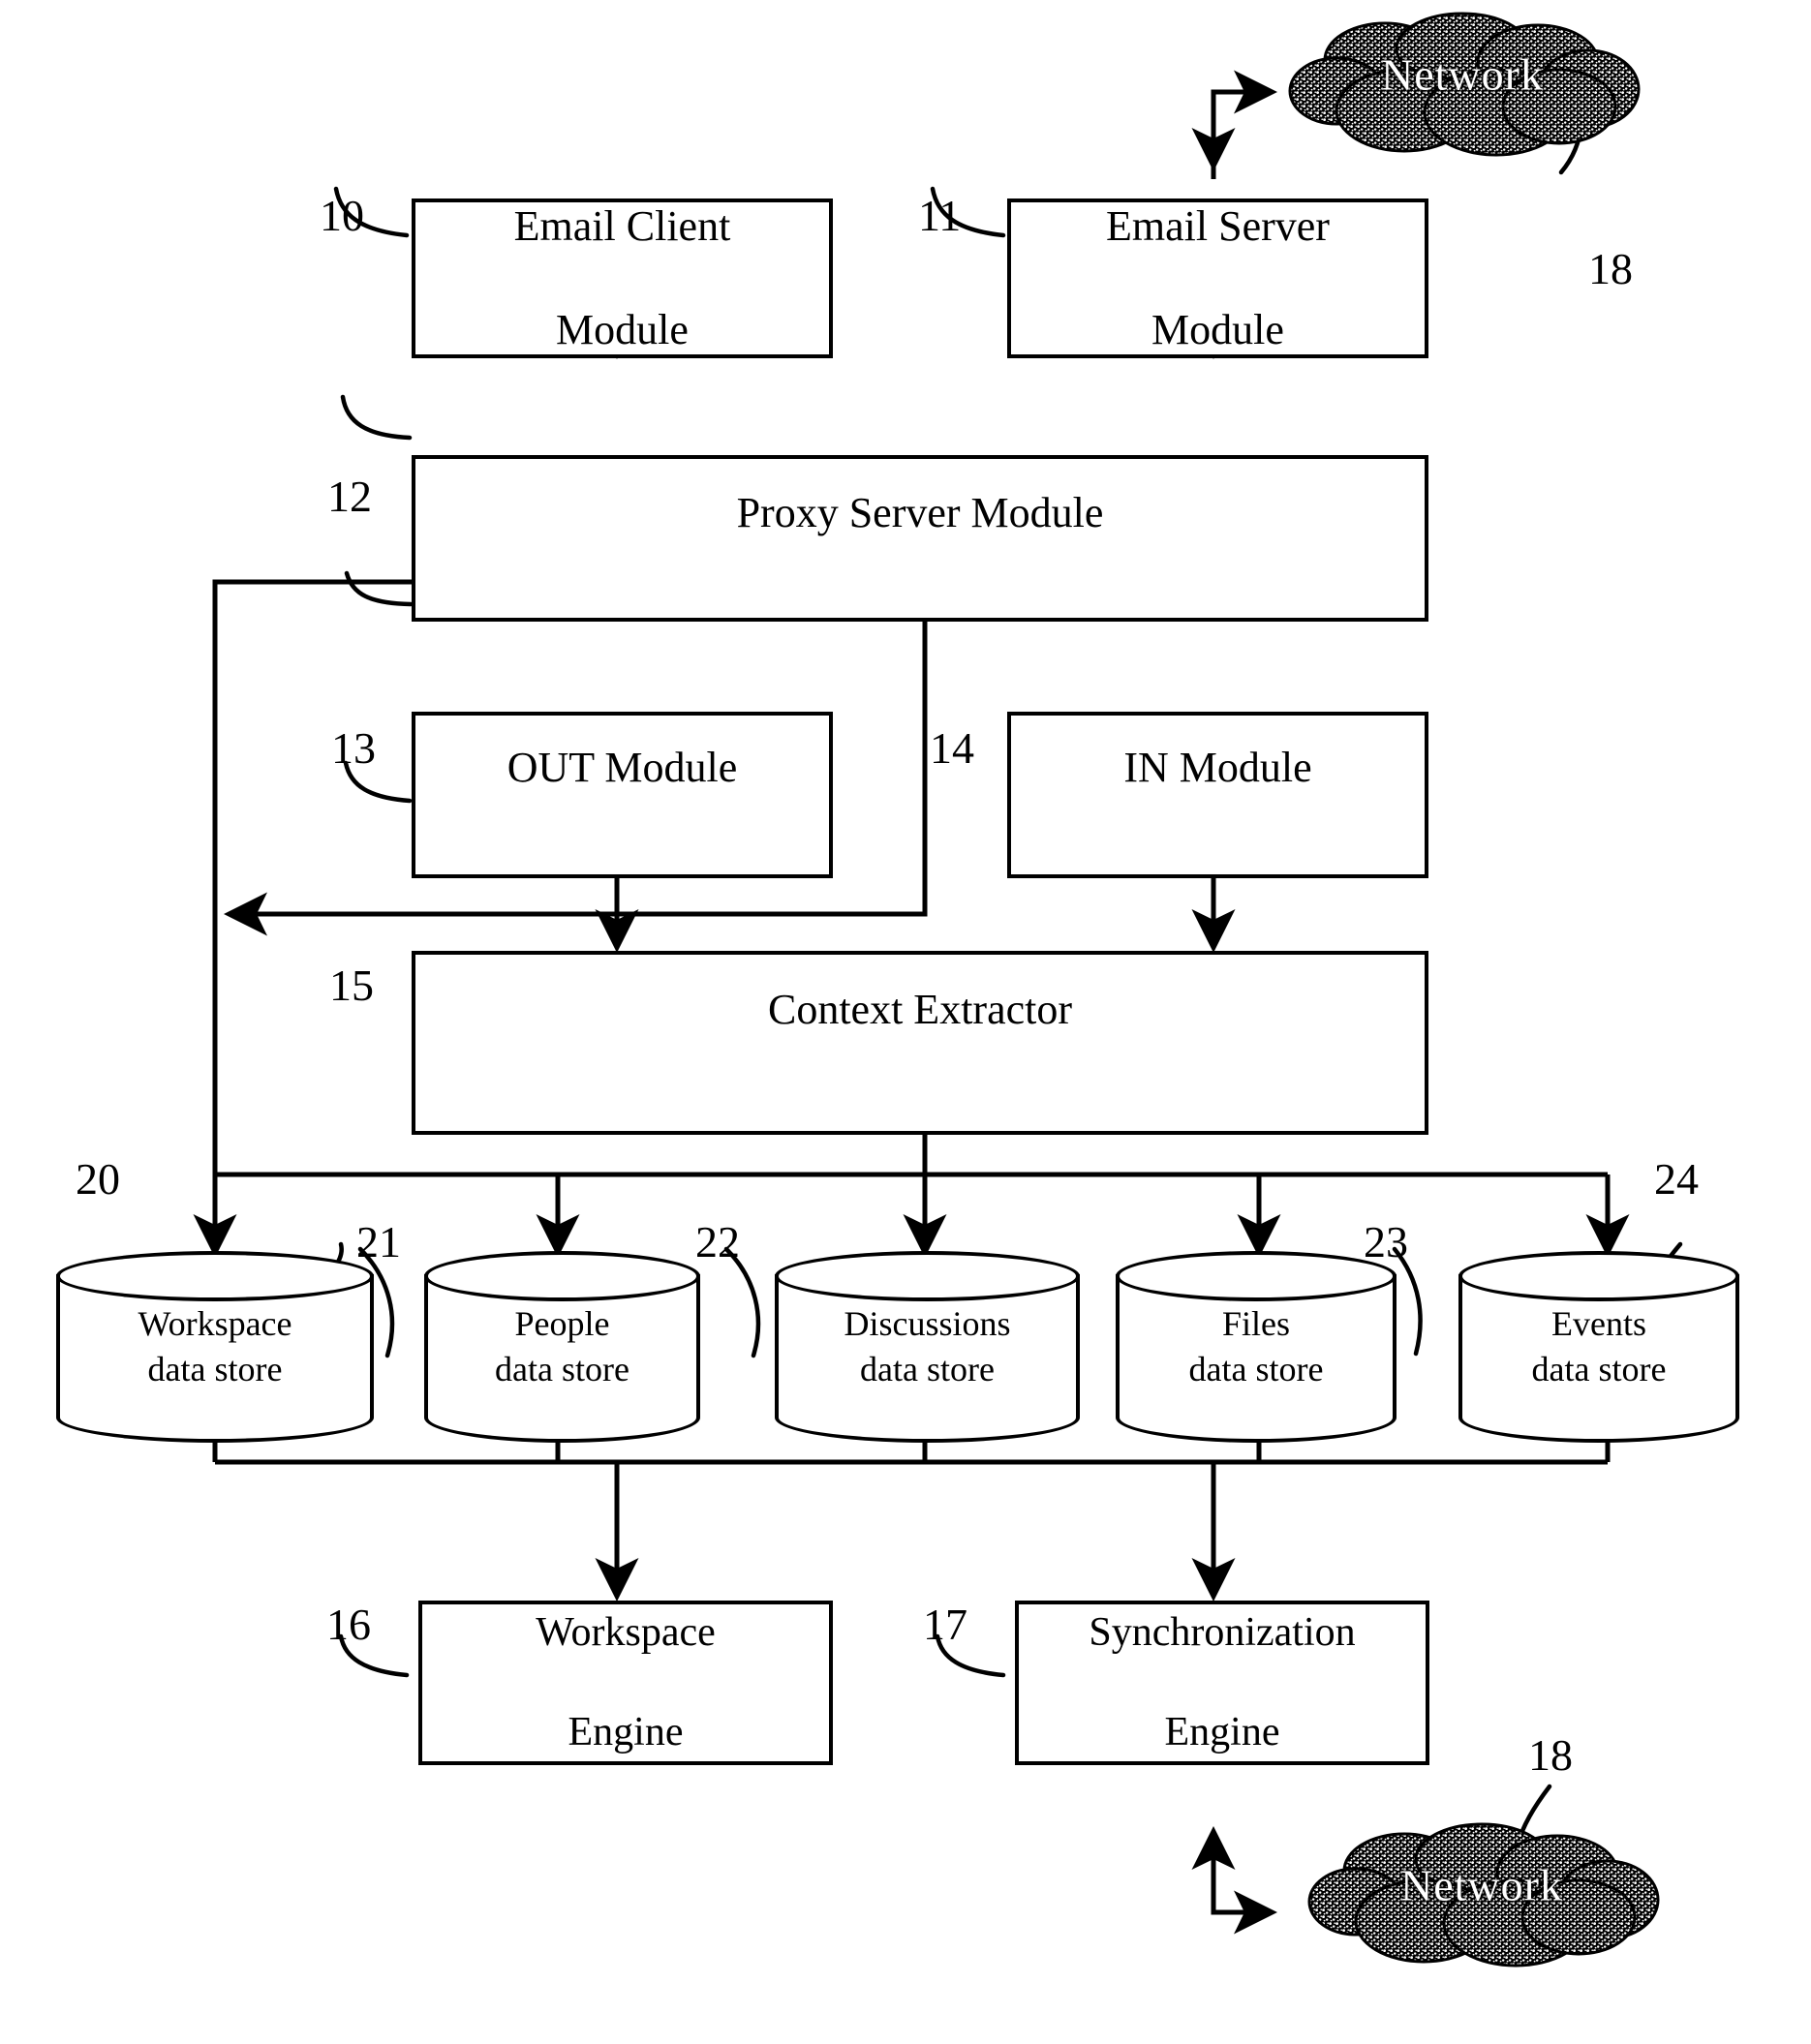 Image resolution: width=1811 pixels, height=2044 pixels. I want to click on data-store-people-label: People data store, so click(562, 1346).